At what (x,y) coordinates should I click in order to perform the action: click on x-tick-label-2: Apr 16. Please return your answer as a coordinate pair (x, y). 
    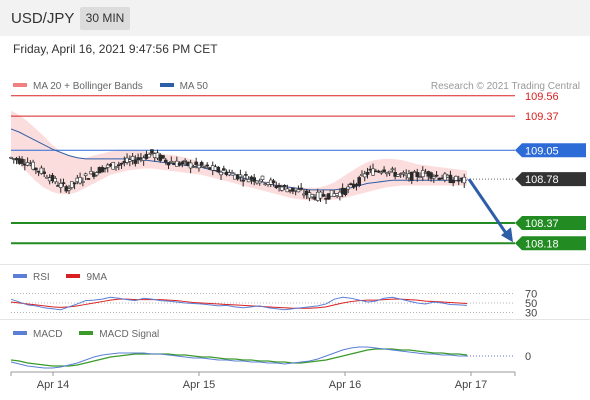
    Looking at the image, I should click on (345, 385).